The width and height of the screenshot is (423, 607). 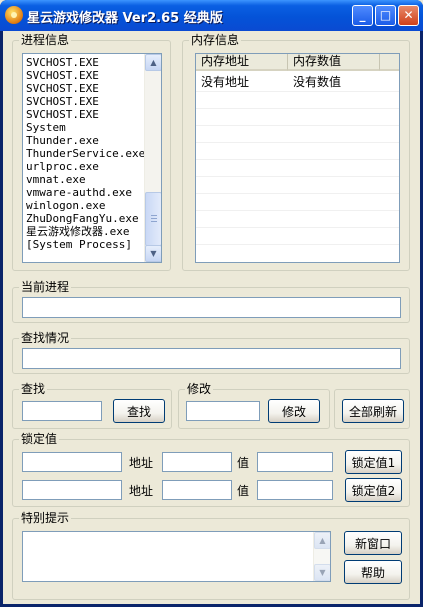 What do you see at coordinates (153, 253) in the screenshot?
I see `scroll-down-arrow-icon: ▼` at bounding box center [153, 253].